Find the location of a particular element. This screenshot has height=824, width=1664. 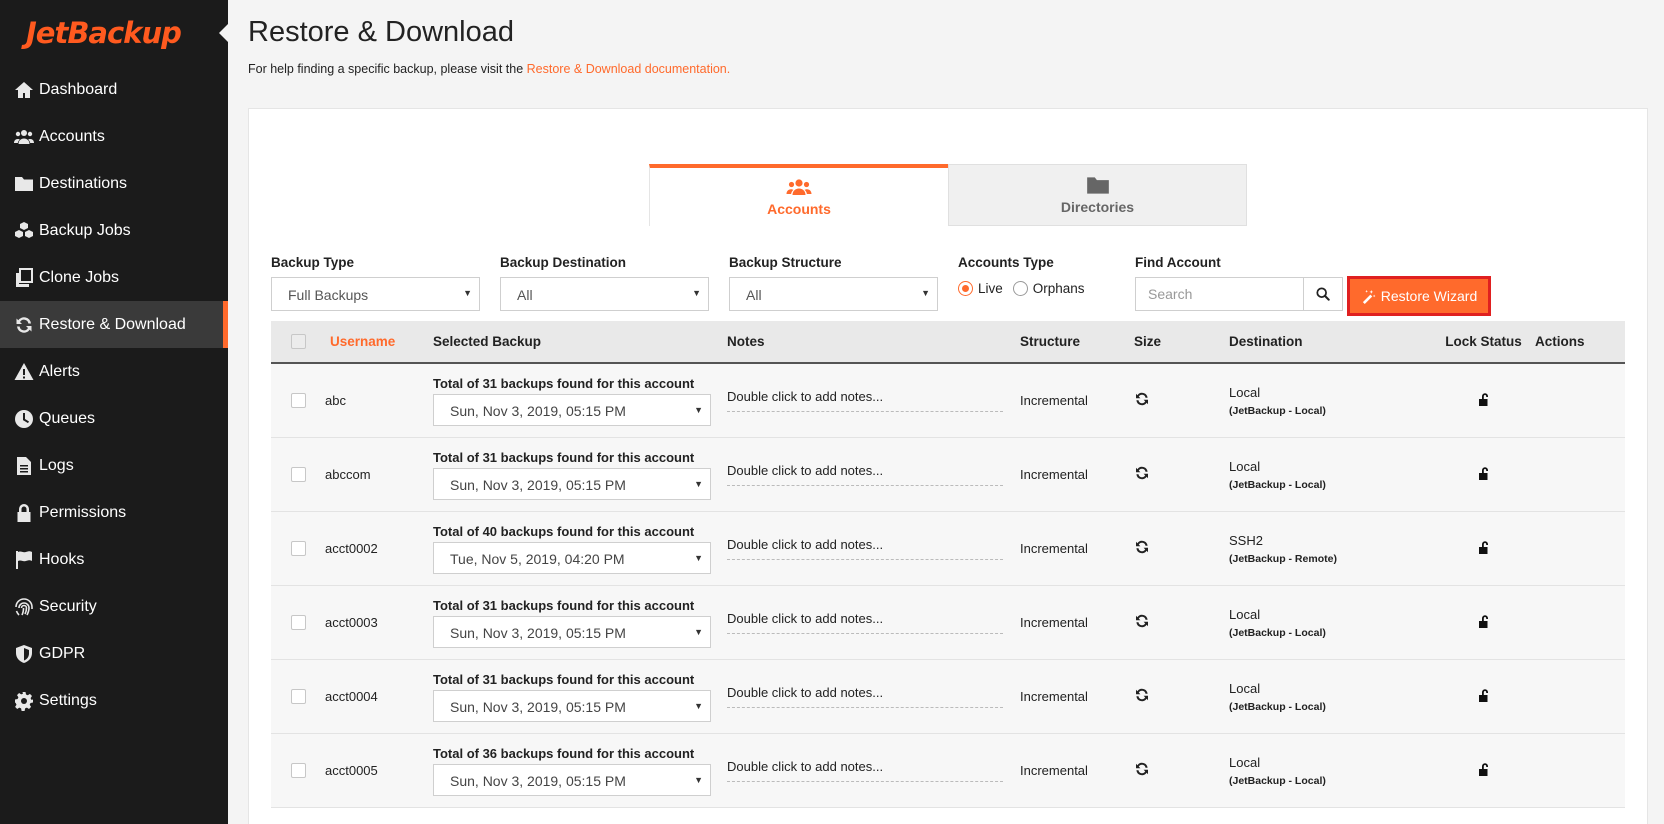

backup-destination-select: All ▼ is located at coordinates (604, 294).